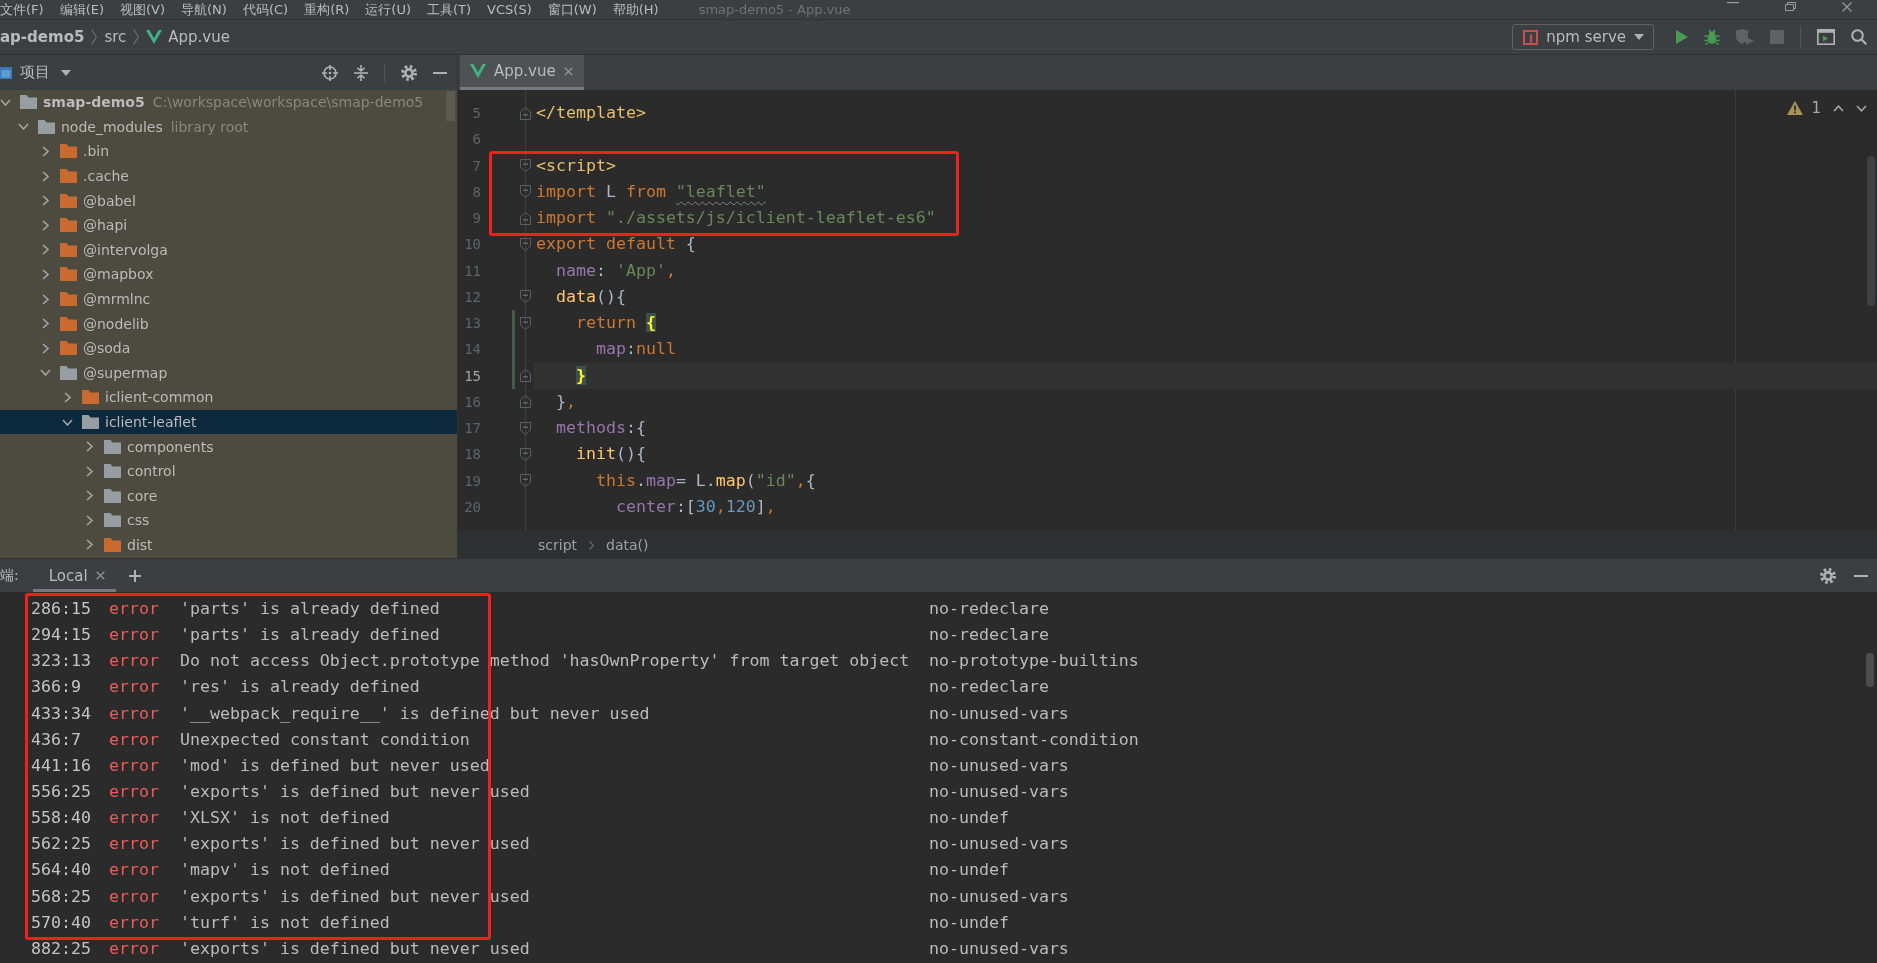 The height and width of the screenshot is (963, 1877). I want to click on bug-icon, so click(1712, 37).